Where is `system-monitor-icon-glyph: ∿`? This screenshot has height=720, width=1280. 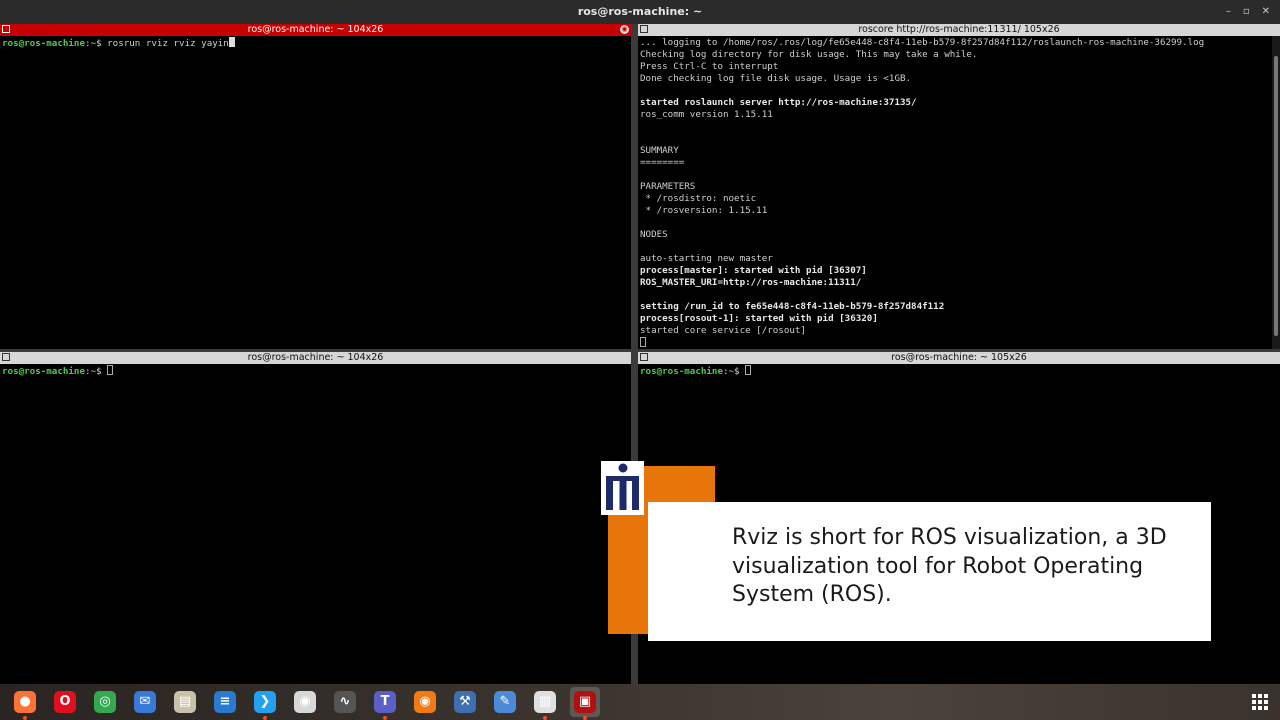 system-monitor-icon-glyph: ∿ is located at coordinates (345, 702).